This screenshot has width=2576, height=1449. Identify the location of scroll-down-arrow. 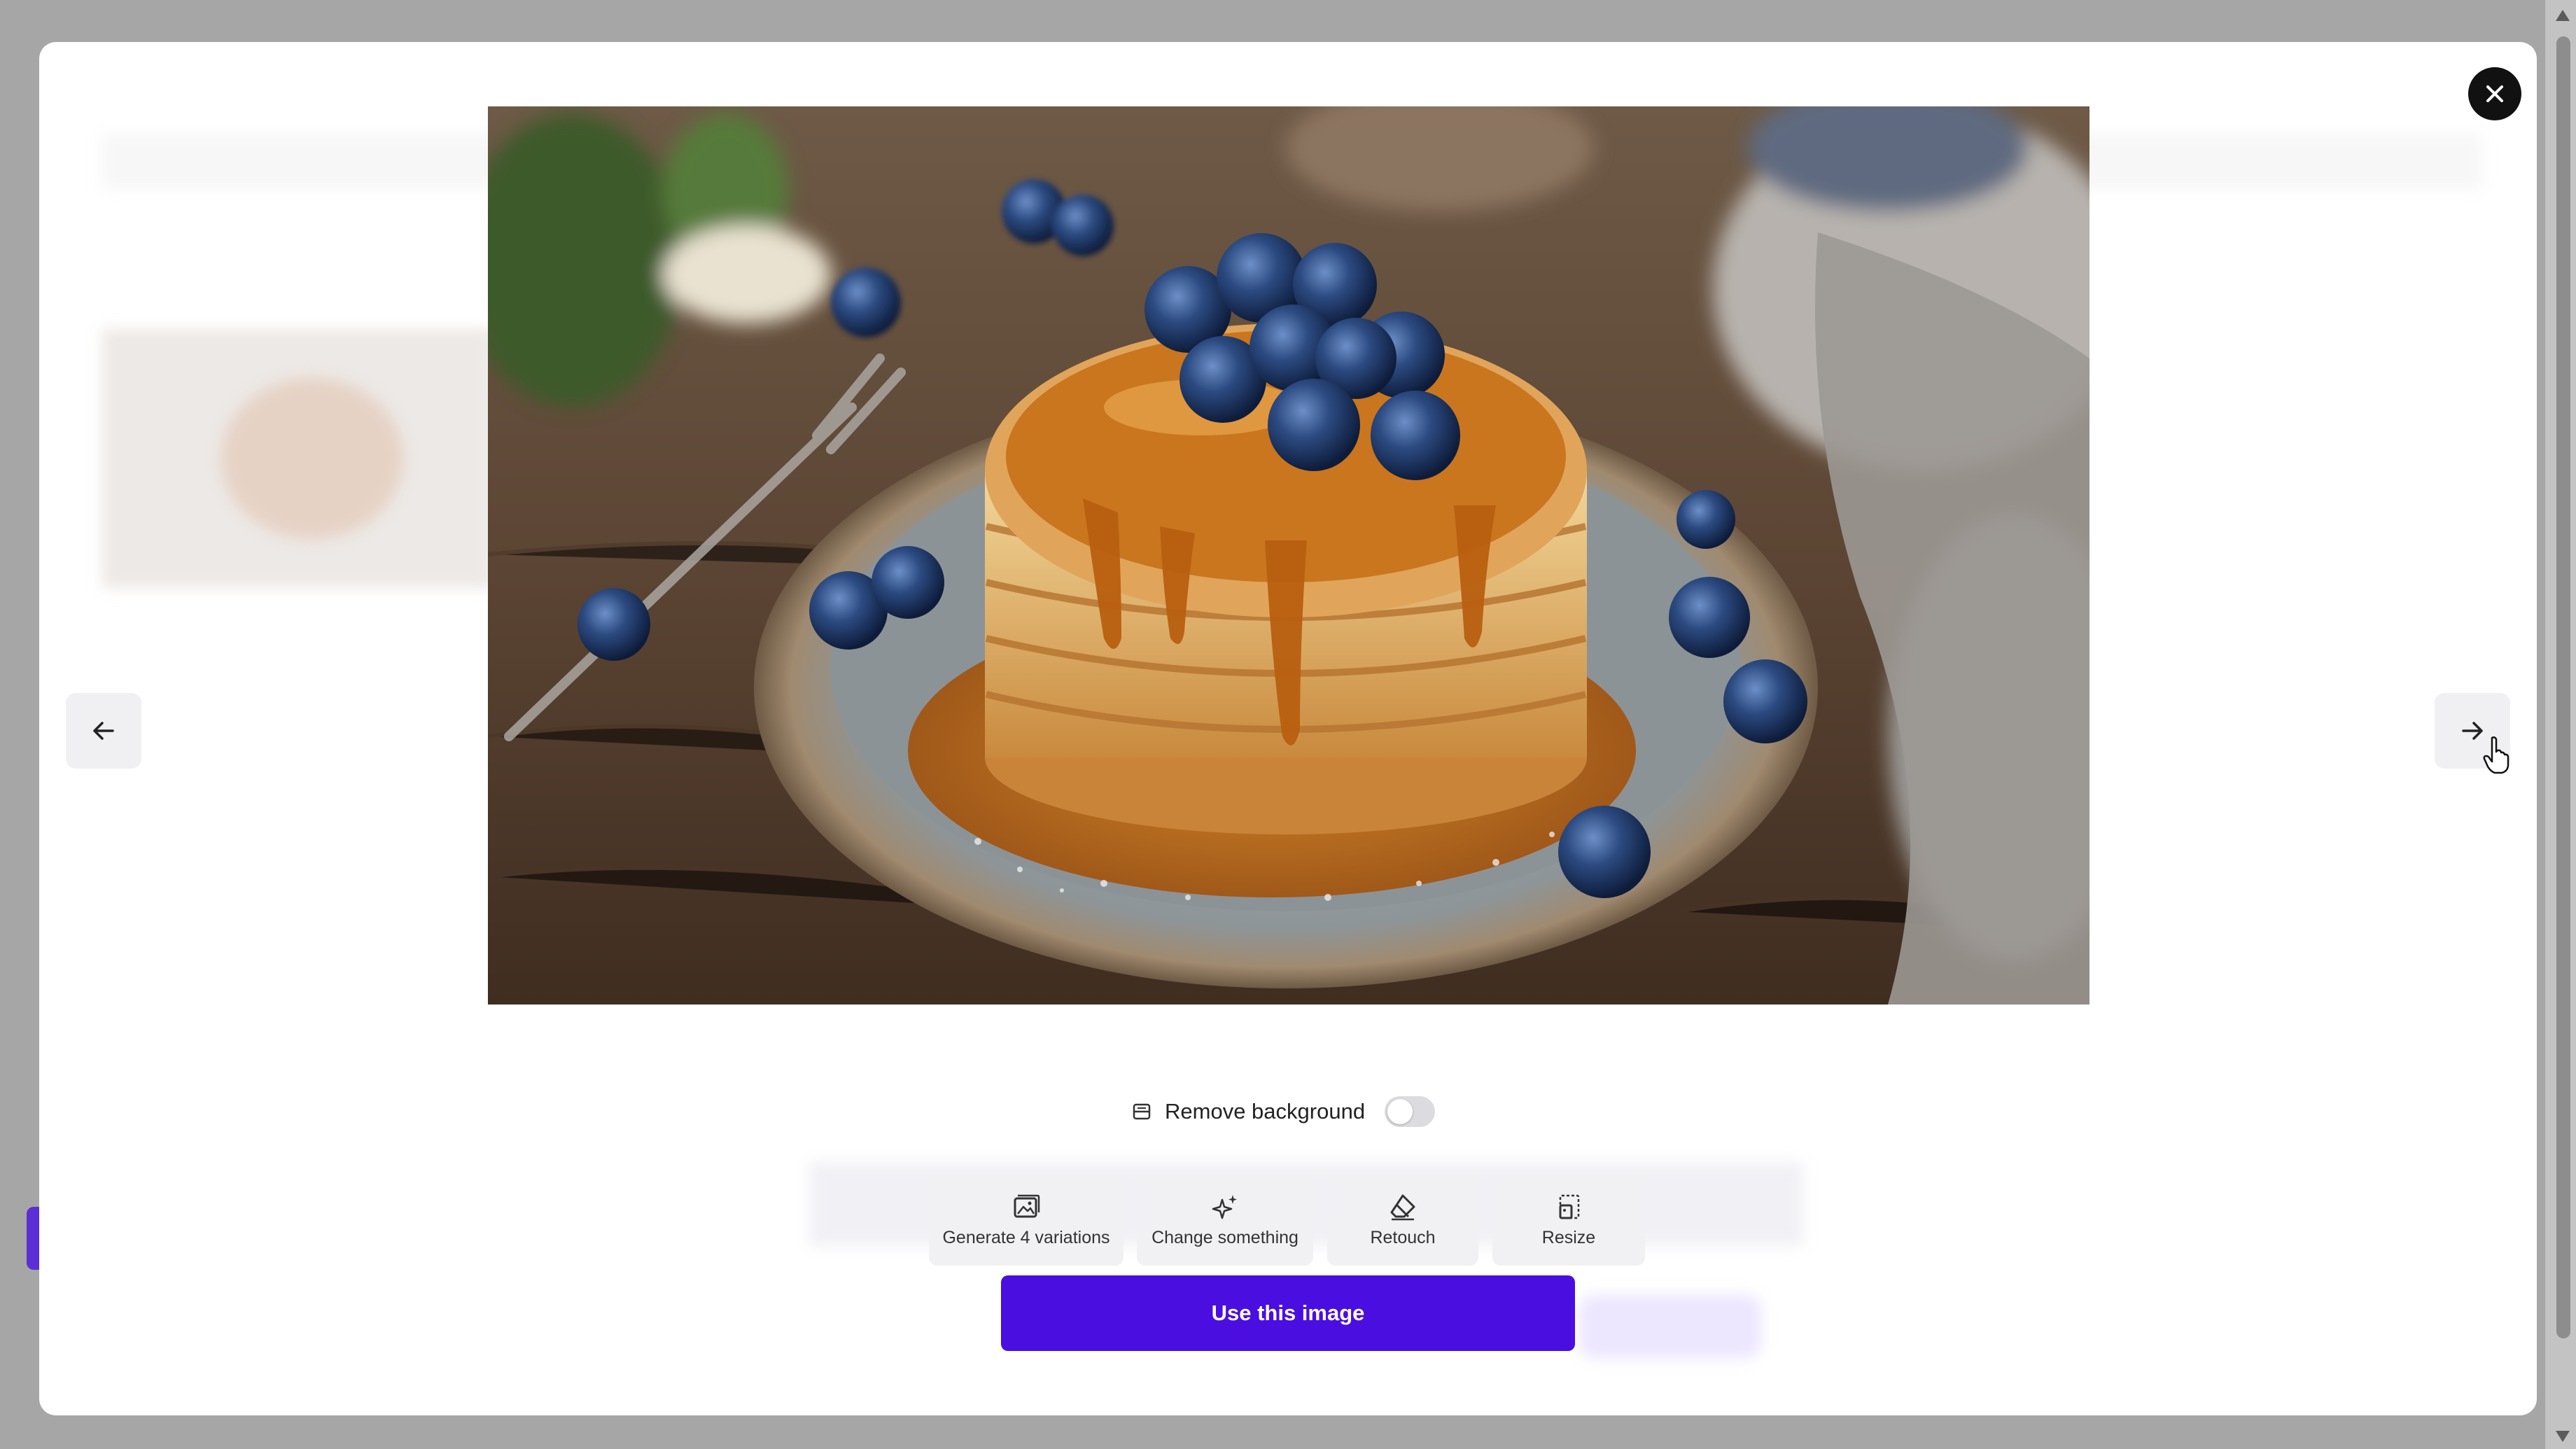
(2563, 1436).